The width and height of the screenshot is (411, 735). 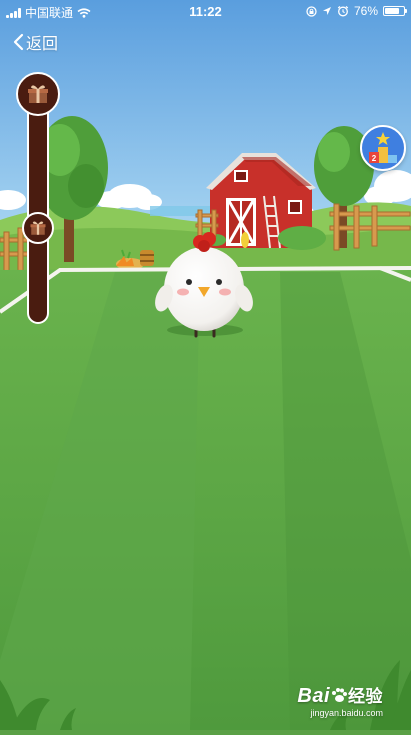 I want to click on watermark-brand-latin: Bai, so click(x=313, y=696).